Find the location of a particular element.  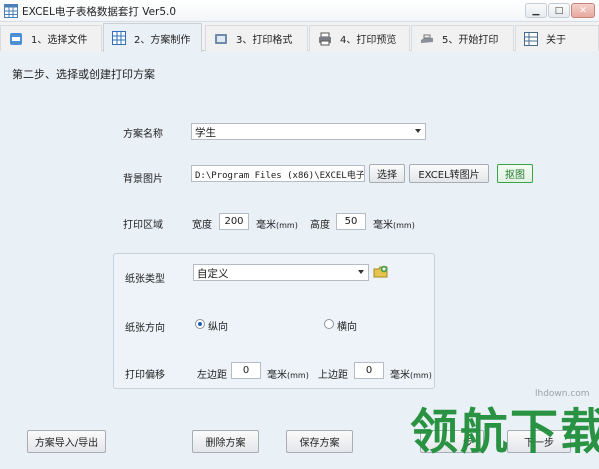

paper-type-value: 自定义 is located at coordinates (213, 274).